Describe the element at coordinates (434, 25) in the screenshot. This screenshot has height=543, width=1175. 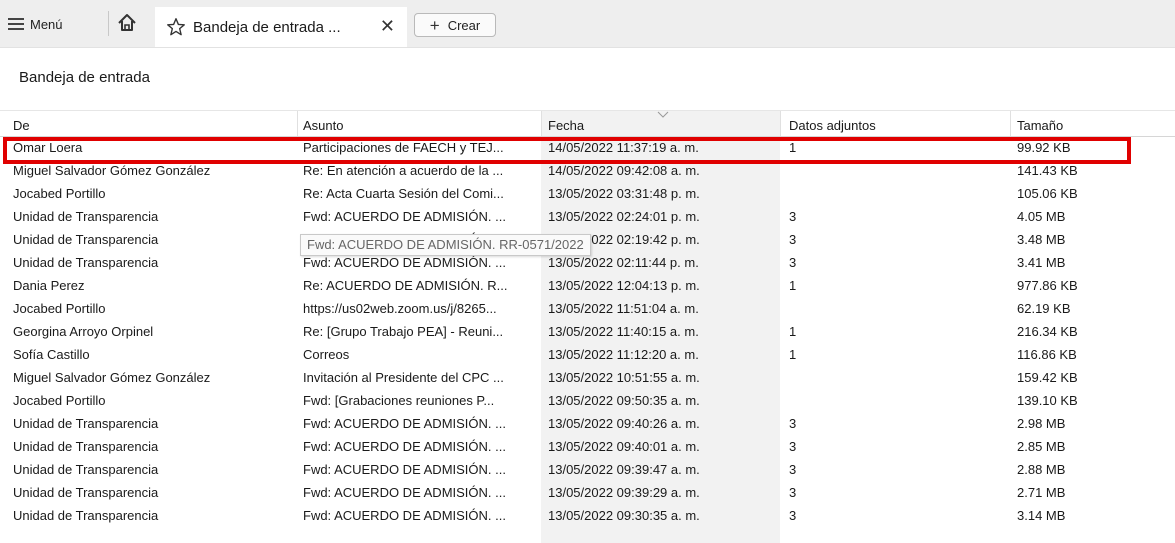
I see `plus-icon: +` at that location.